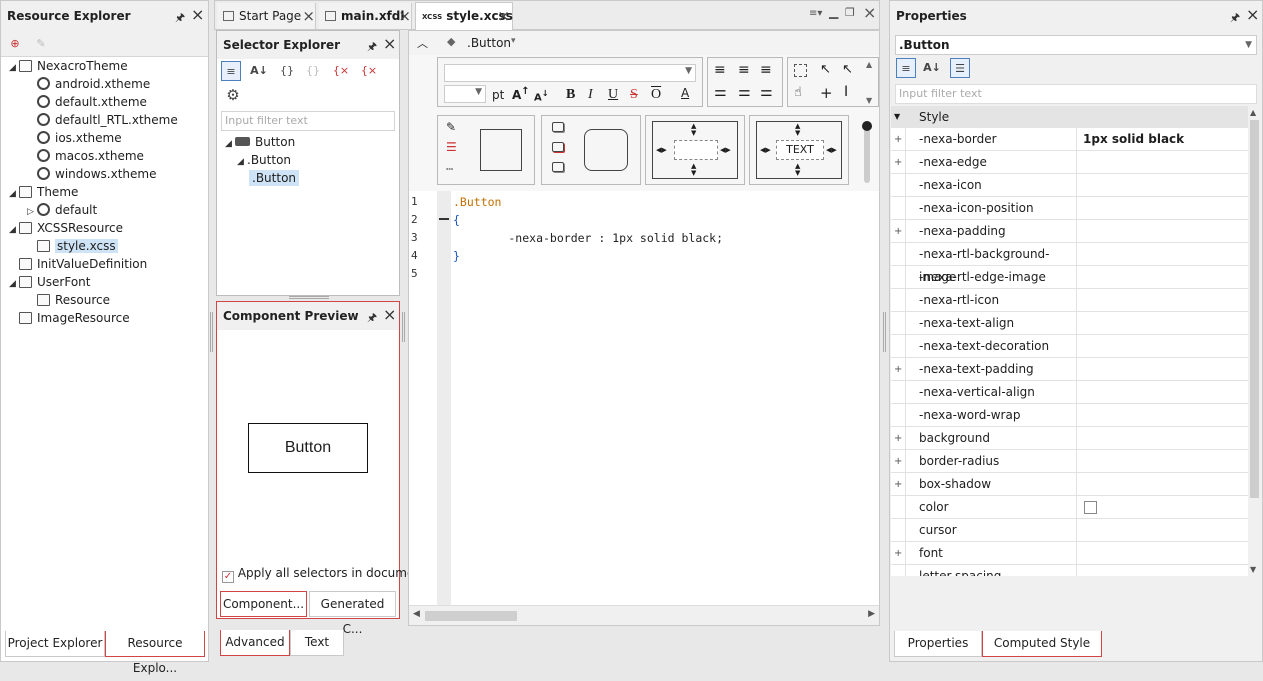  I want to click on radius-preview-box, so click(606, 150).